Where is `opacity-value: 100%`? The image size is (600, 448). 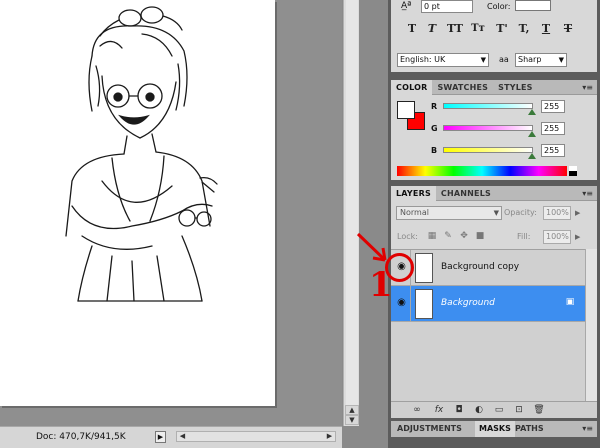
opacity-value: 100% is located at coordinates (557, 212).